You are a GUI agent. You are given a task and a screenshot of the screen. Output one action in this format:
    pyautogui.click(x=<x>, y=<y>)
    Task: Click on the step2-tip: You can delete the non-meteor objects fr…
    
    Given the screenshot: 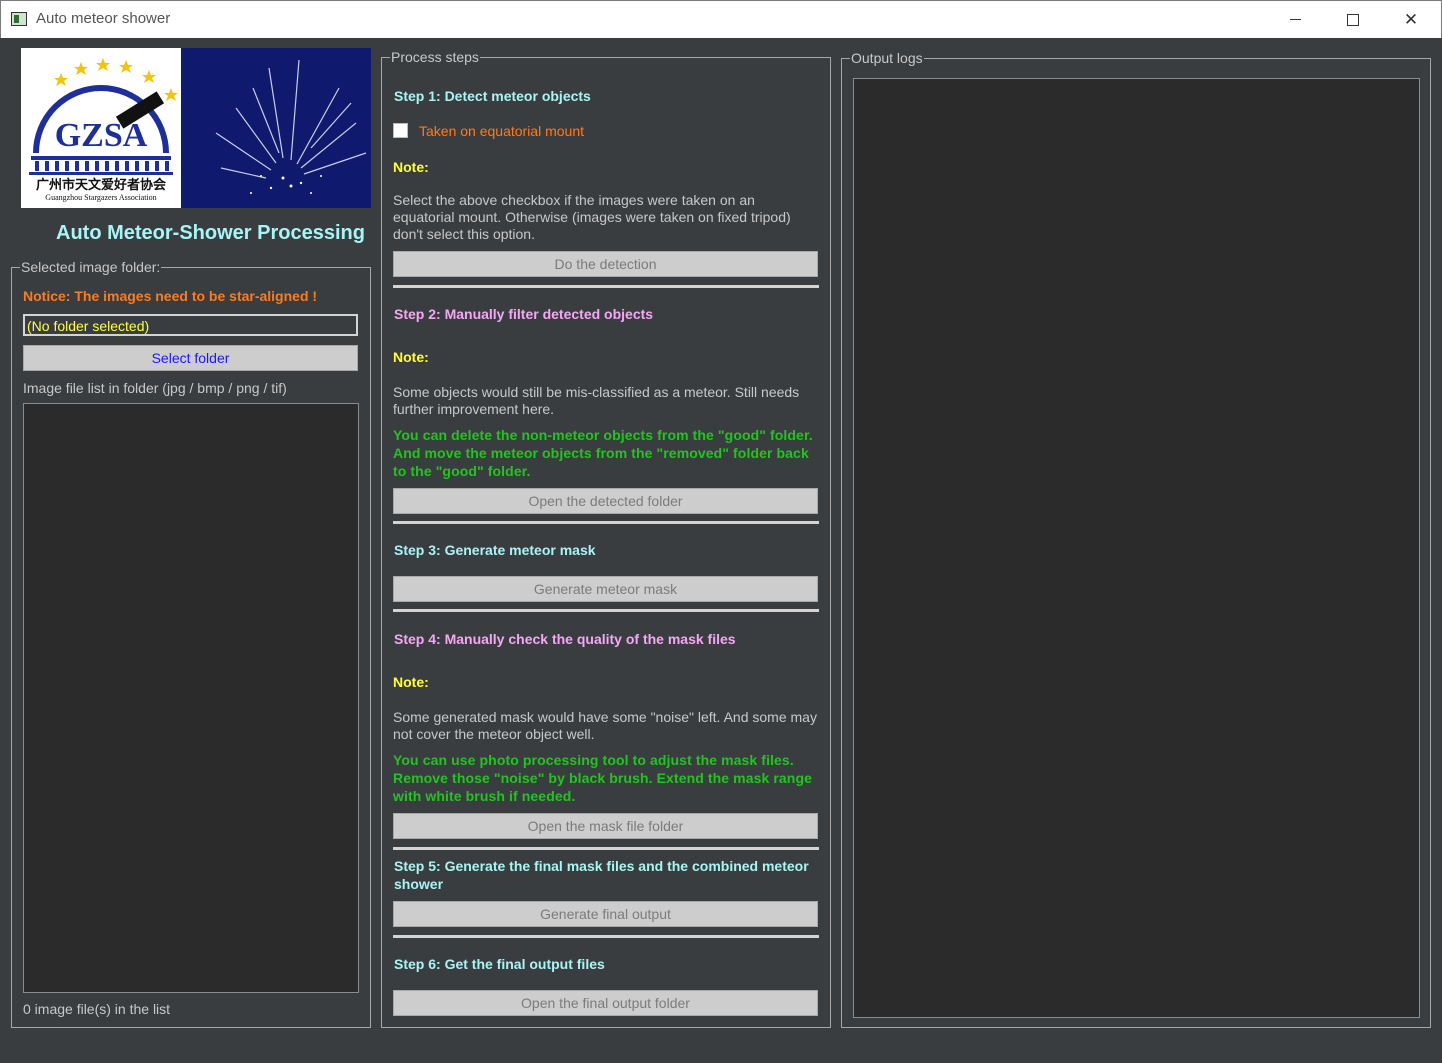 What is the action you would take?
    pyautogui.click(x=603, y=453)
    